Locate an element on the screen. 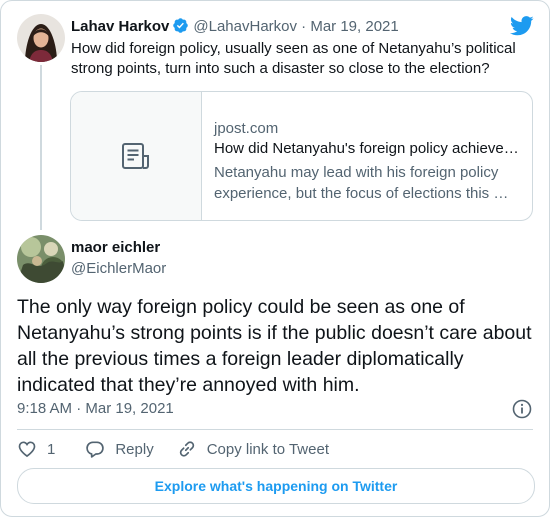  reply-label: Reply is located at coordinates (134, 449).